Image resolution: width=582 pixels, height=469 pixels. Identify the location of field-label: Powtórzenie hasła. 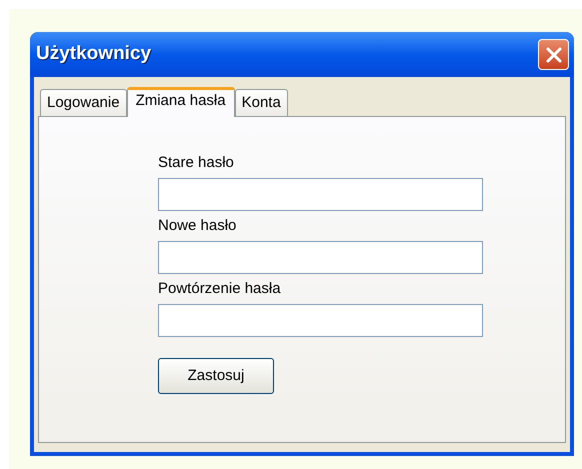
(220, 289).